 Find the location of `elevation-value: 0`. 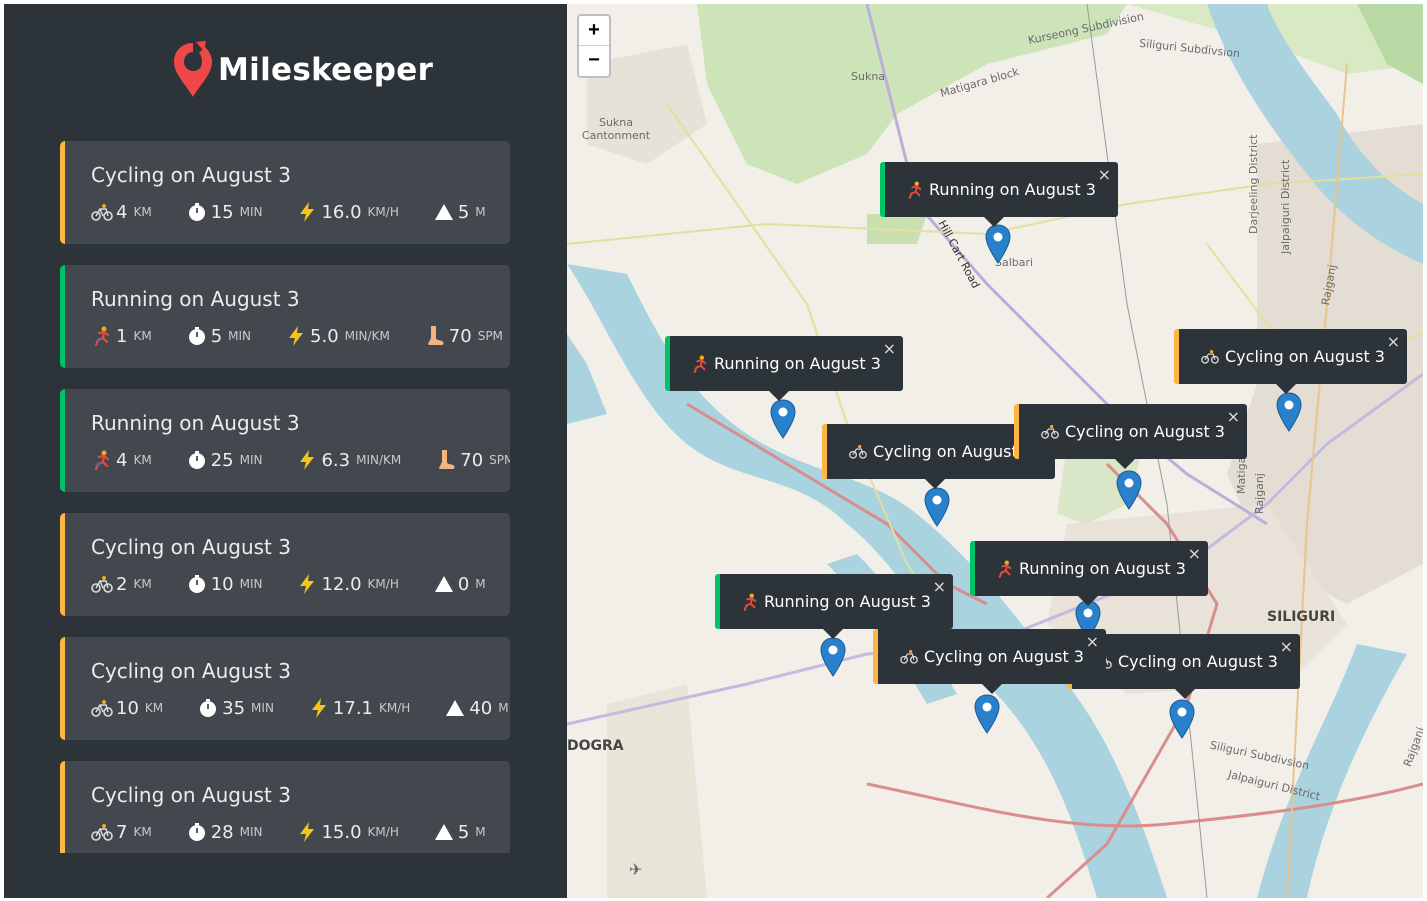

elevation-value: 0 is located at coordinates (463, 584).